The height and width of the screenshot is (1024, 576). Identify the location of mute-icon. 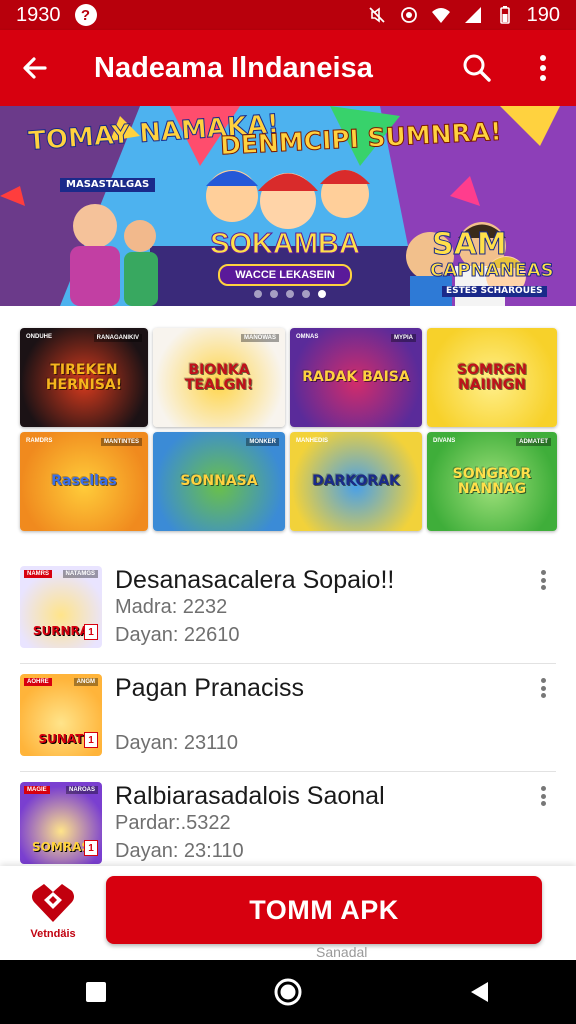
(376, 15).